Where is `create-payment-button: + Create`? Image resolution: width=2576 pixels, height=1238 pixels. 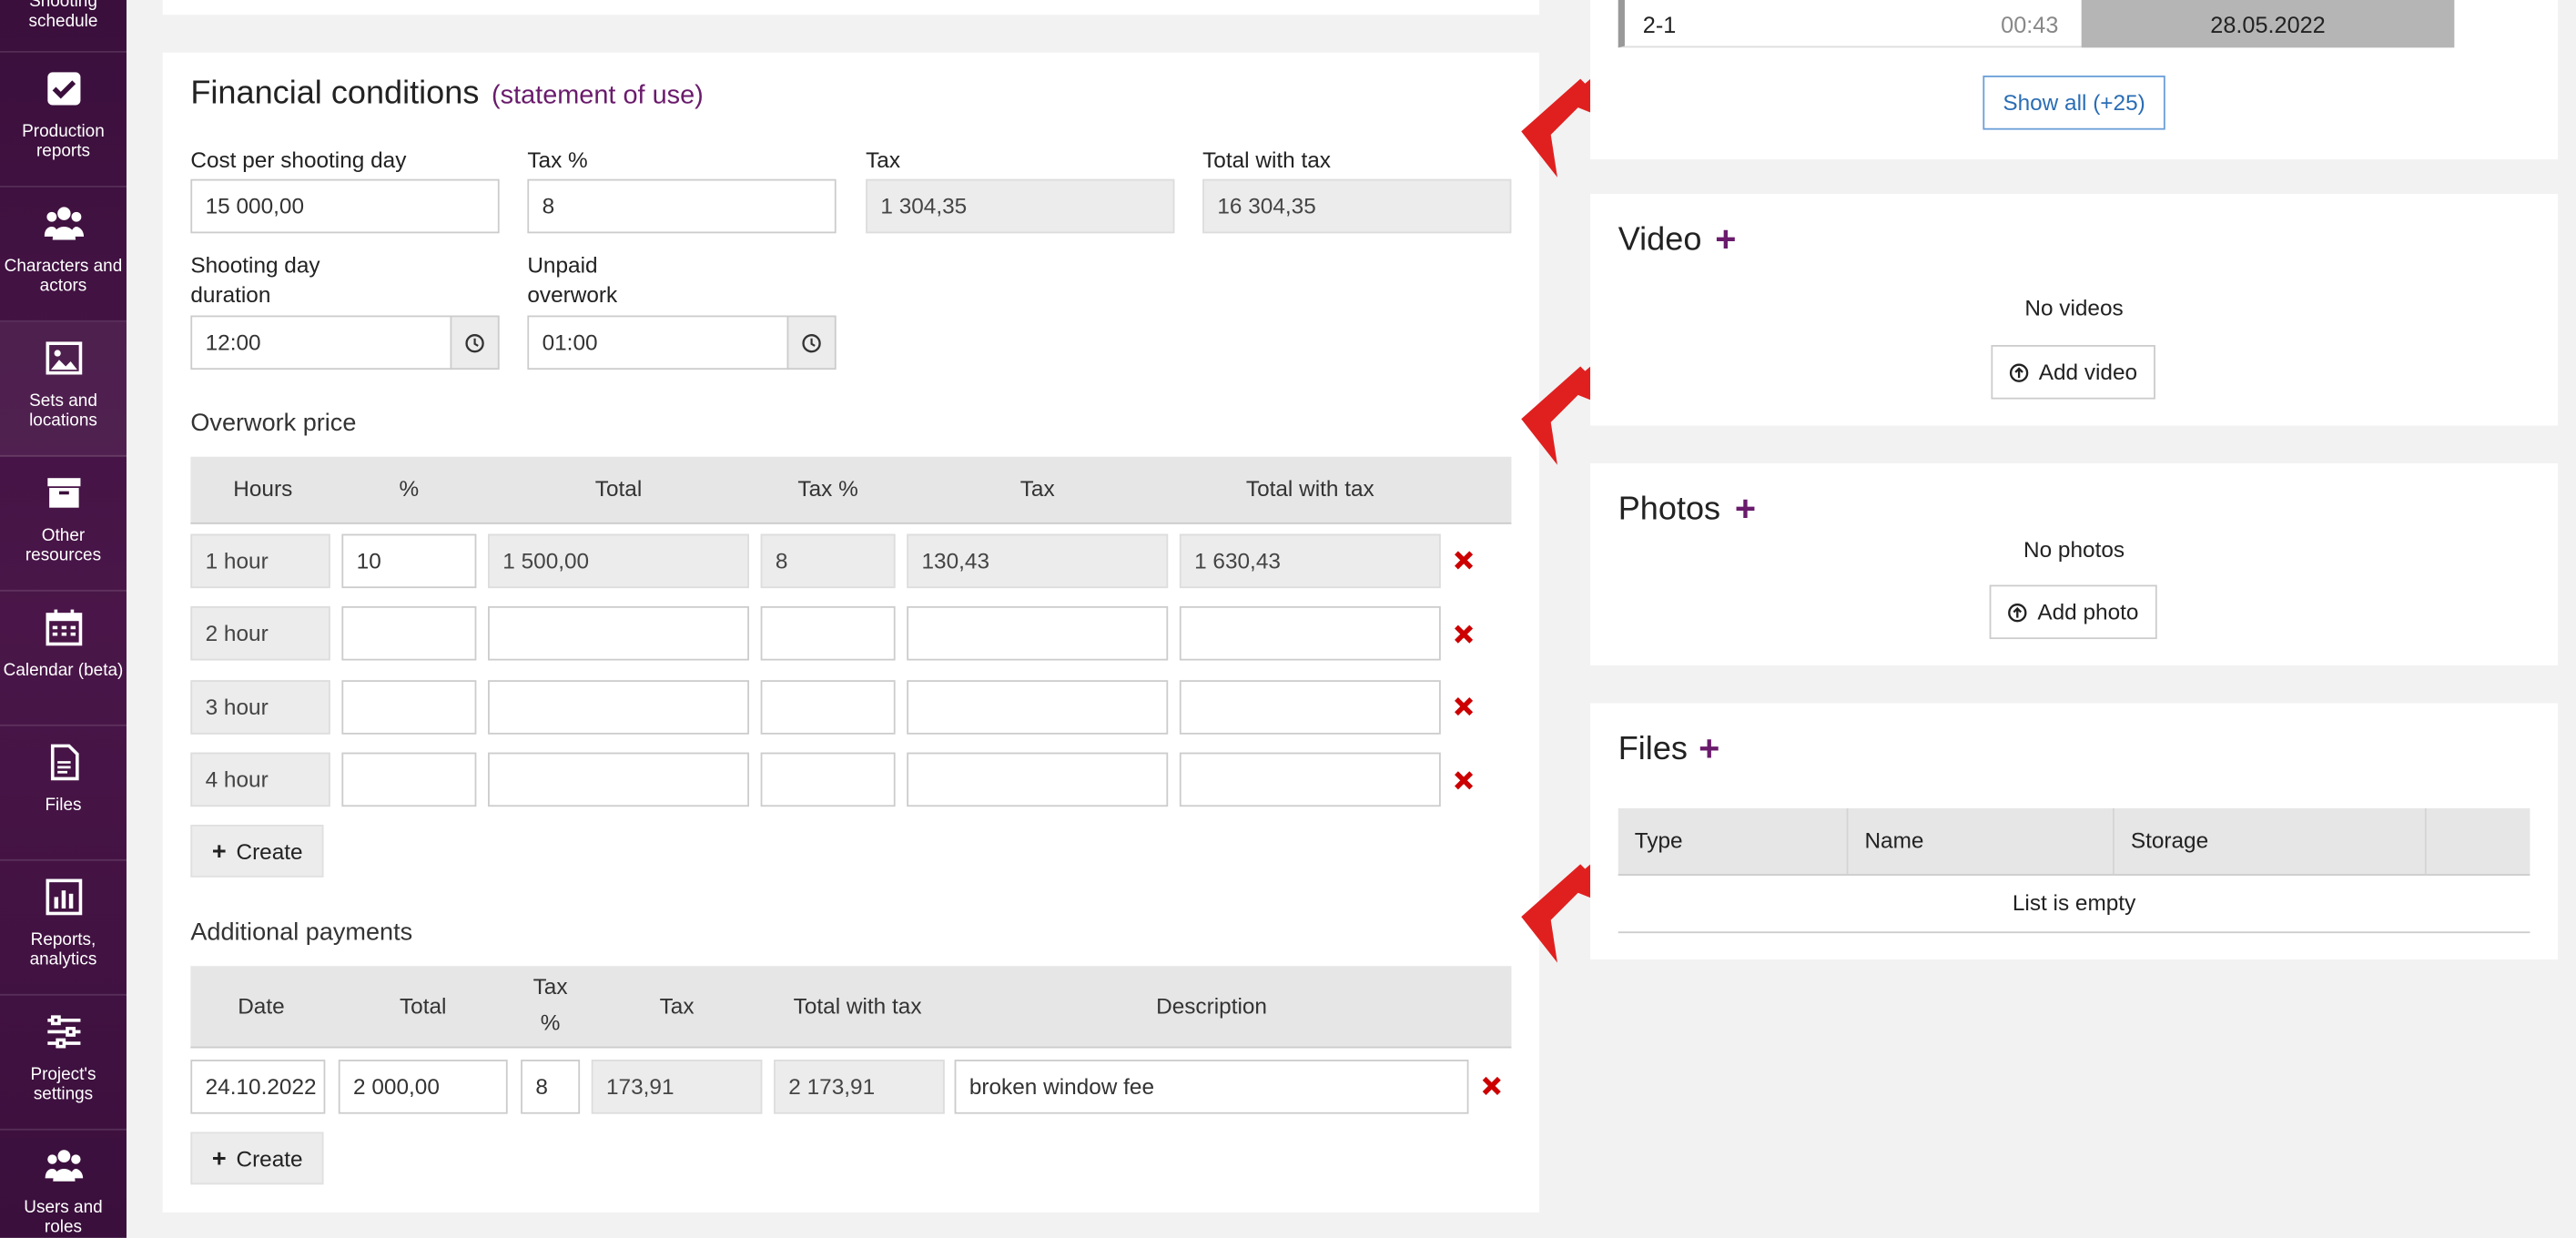
create-payment-button: + Create is located at coordinates (257, 1158).